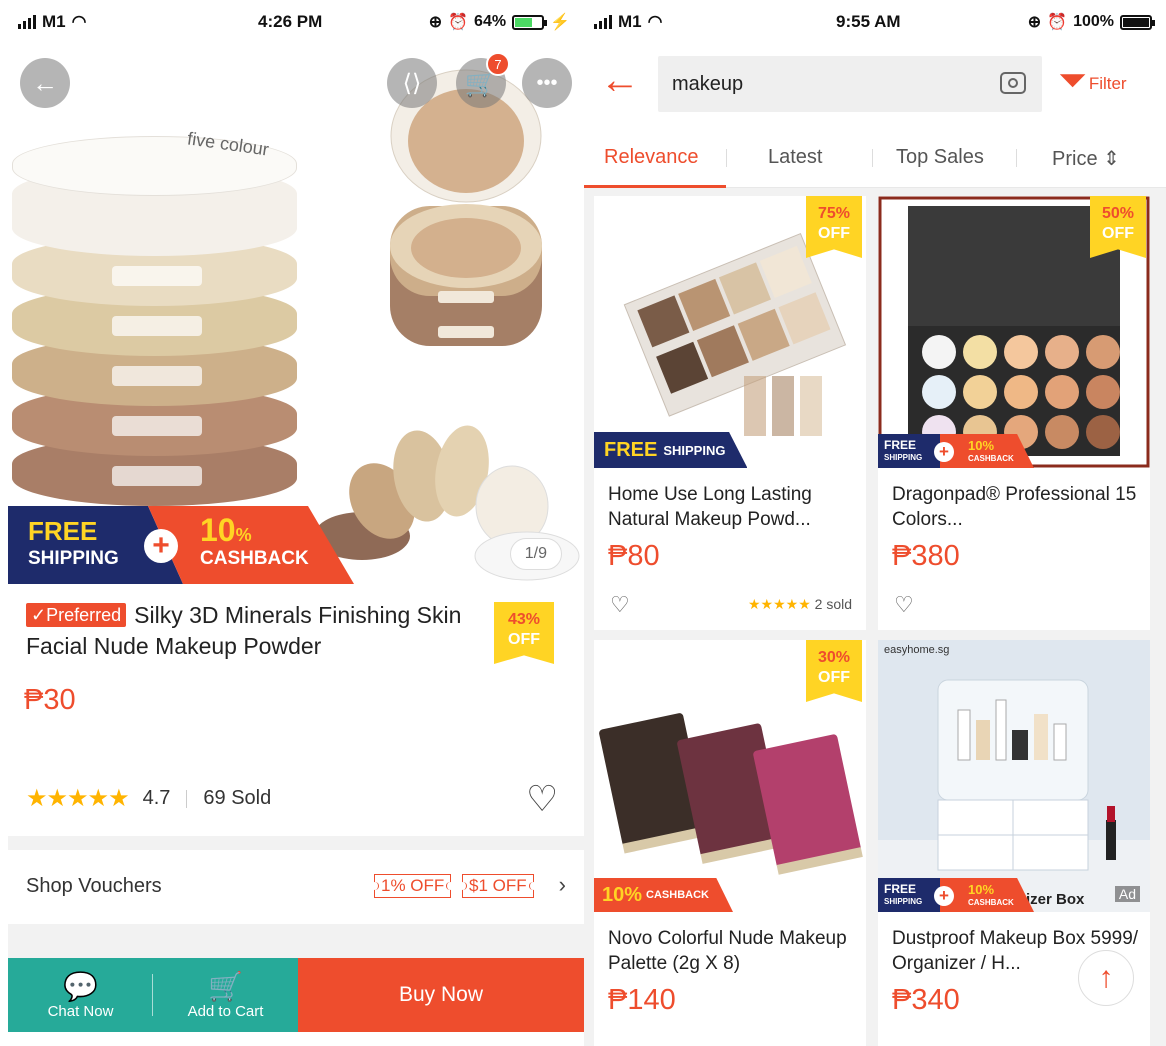 The width and height of the screenshot is (1166, 1046). What do you see at coordinates (730, 776) in the screenshot?
I see `product-image: 30% OFF 10% CASHBACK` at bounding box center [730, 776].